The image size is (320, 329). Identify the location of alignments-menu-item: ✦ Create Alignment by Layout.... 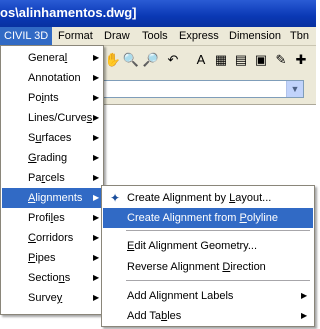
(208, 198).